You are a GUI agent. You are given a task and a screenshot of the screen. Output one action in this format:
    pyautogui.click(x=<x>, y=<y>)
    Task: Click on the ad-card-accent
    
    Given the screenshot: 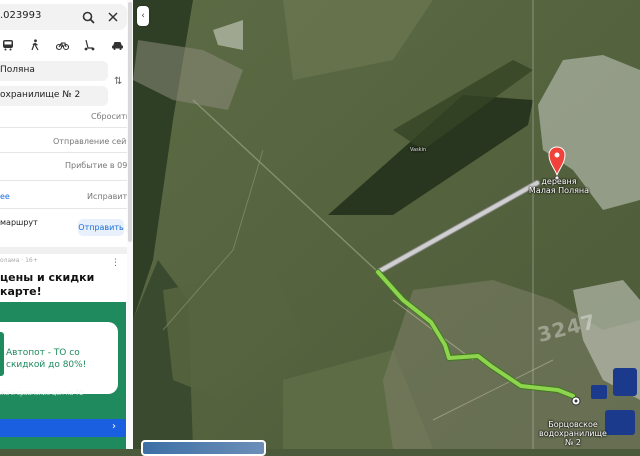 What is the action you would take?
    pyautogui.click(x=2, y=354)
    